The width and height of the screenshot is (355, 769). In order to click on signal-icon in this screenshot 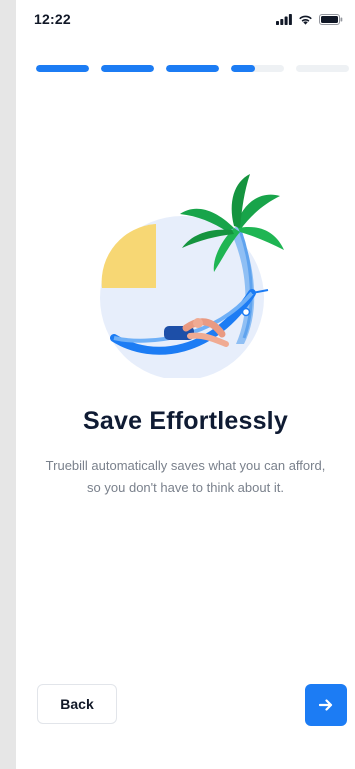, I will do `click(284, 21)`.